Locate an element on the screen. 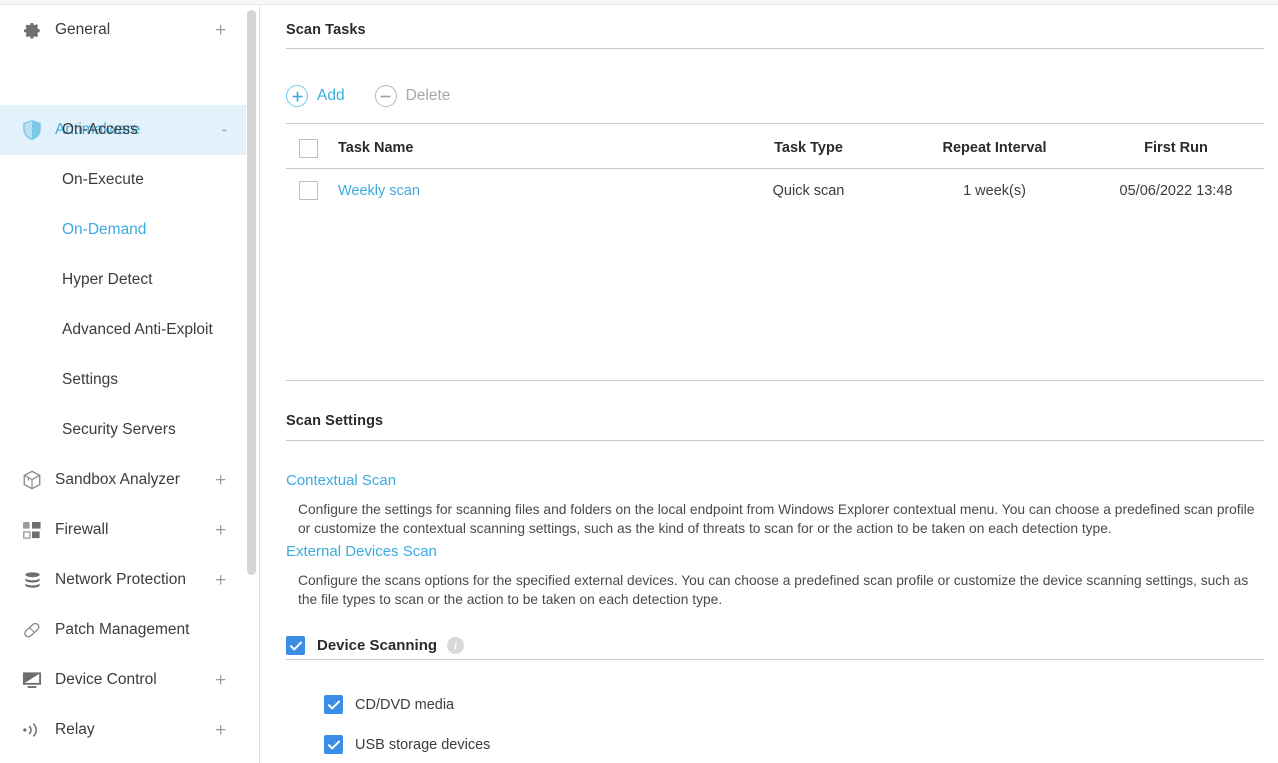 The image size is (1278, 763). sidebar-item-label: Patch Management is located at coordinates (122, 629).